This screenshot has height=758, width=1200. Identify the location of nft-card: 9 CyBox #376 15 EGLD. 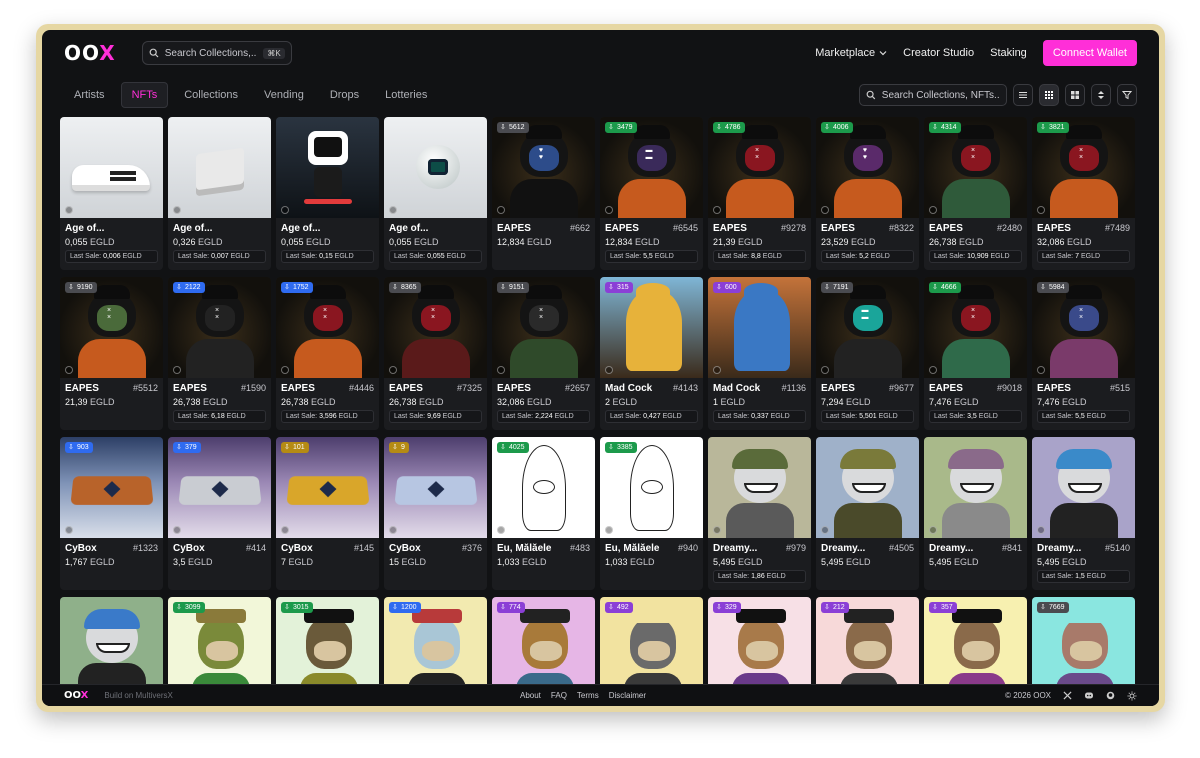
(435, 513).